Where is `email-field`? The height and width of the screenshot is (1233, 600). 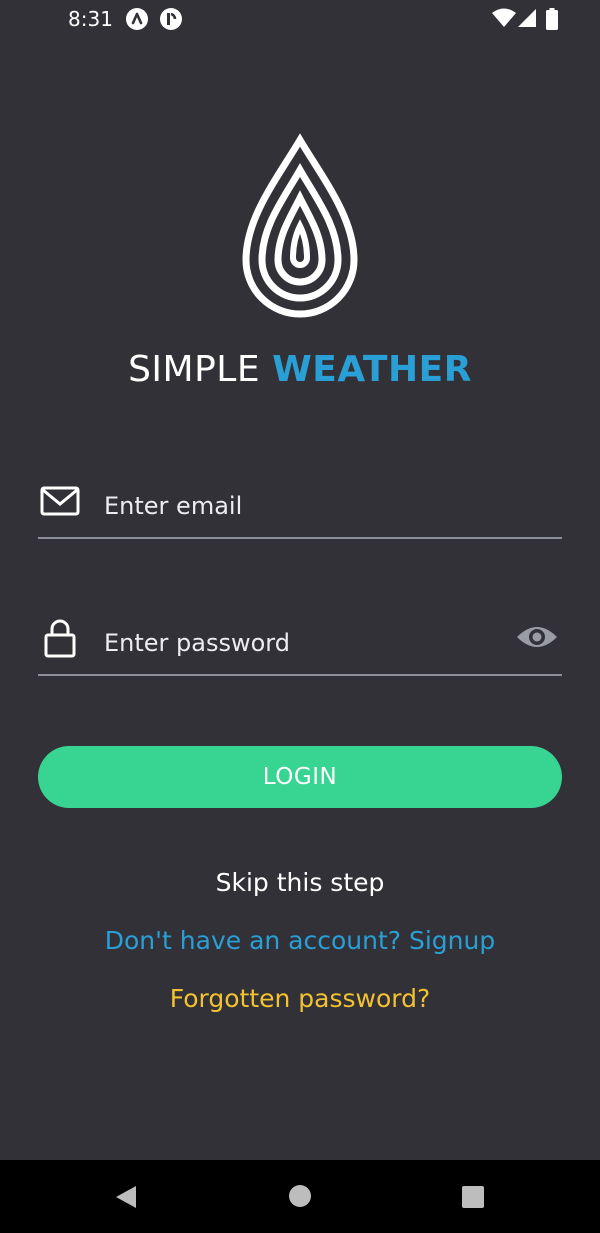
email-field is located at coordinates (300, 508).